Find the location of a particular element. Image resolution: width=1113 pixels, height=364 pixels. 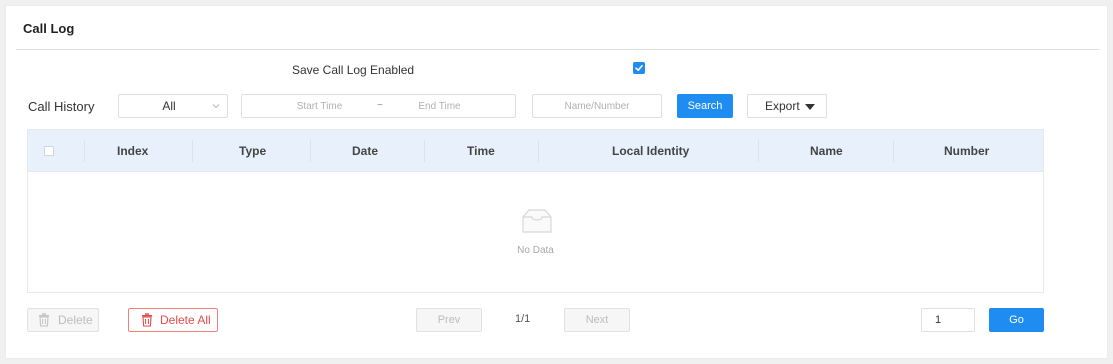

caret-down-icon is located at coordinates (810, 107).